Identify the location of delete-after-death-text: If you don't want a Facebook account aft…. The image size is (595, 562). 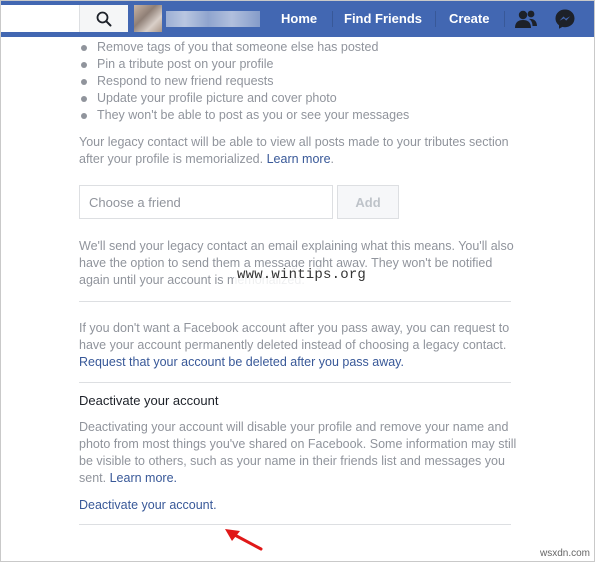
(294, 336).